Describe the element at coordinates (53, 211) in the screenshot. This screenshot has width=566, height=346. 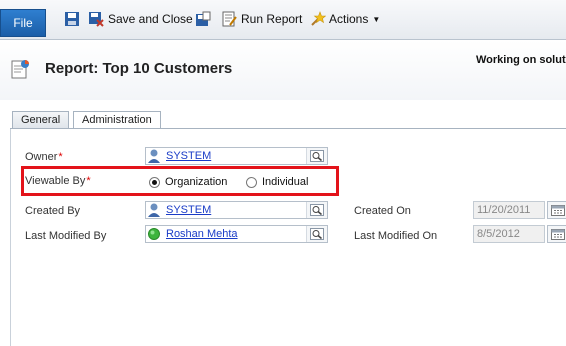
I see `created-by-label: Created By` at that location.